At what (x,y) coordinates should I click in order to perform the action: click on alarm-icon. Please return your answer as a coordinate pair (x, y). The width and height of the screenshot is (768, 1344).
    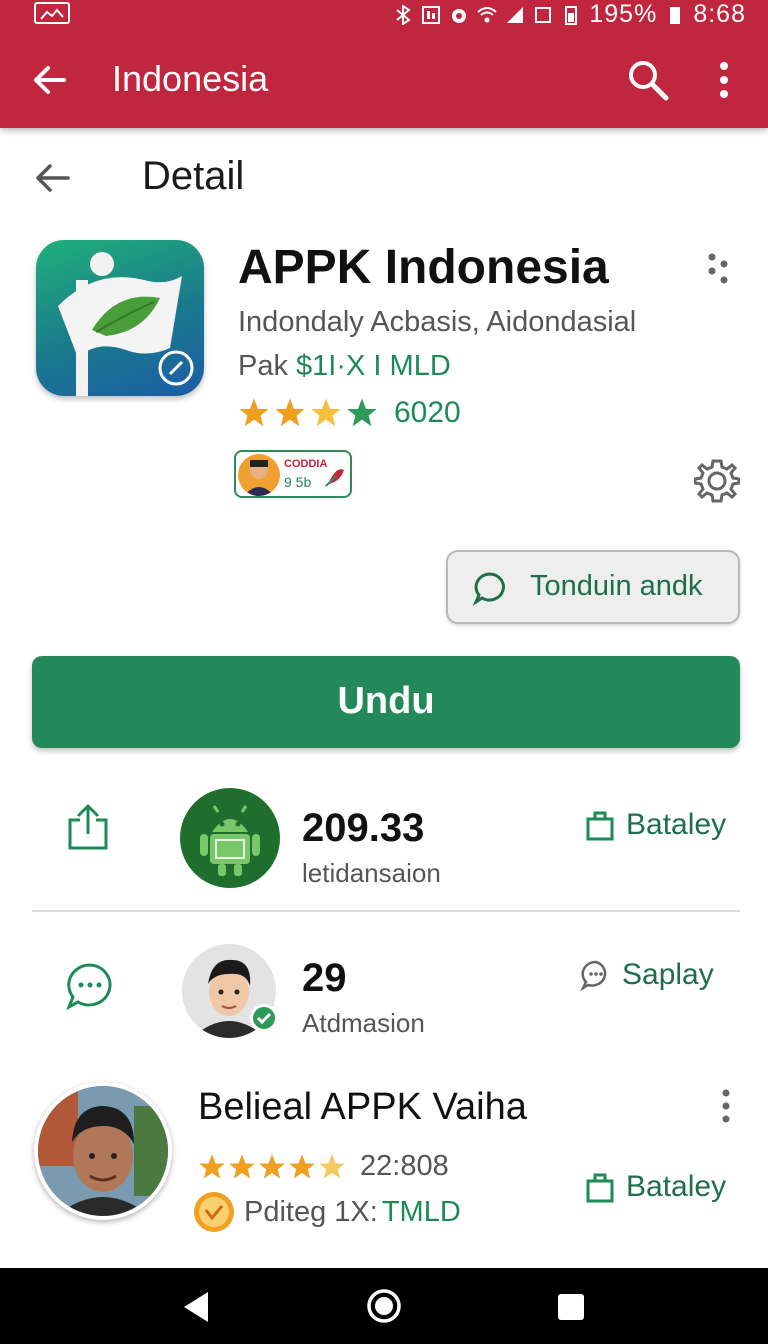
    Looking at the image, I should click on (459, 15).